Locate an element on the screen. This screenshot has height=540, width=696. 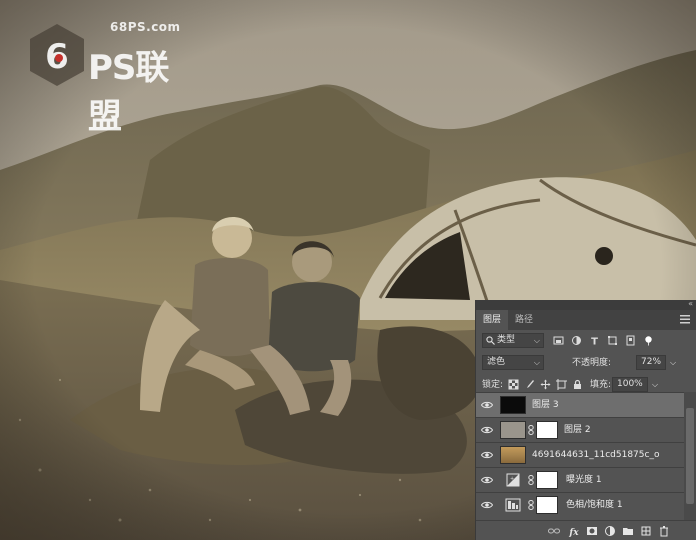
new-layer-icon is located at coordinates (646, 531).